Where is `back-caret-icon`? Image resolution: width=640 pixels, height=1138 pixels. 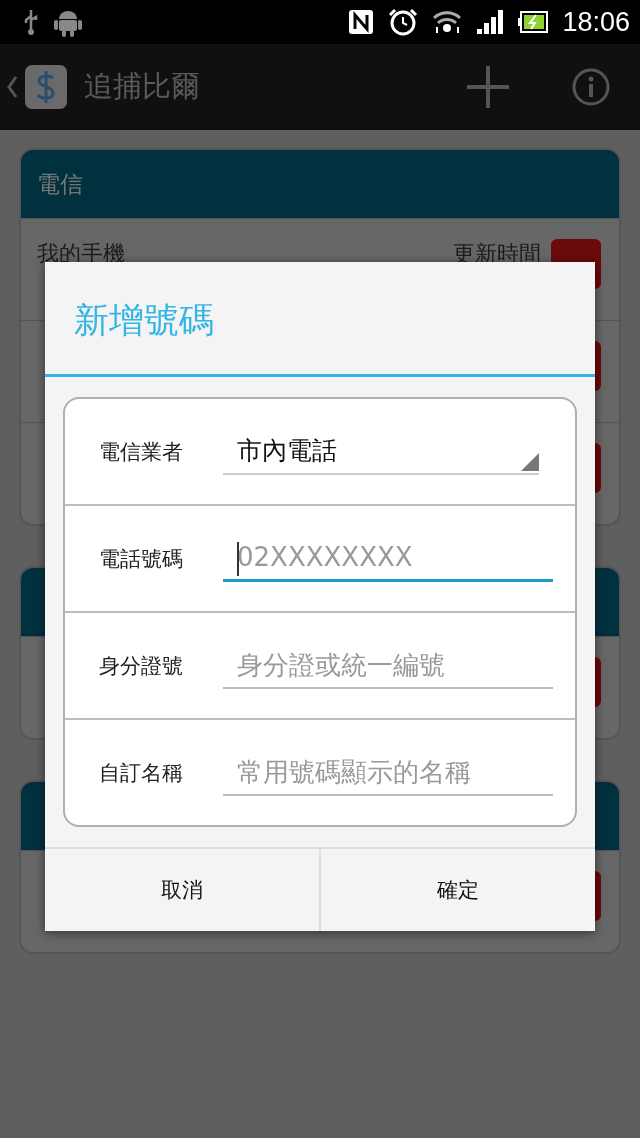 back-caret-icon is located at coordinates (12, 87).